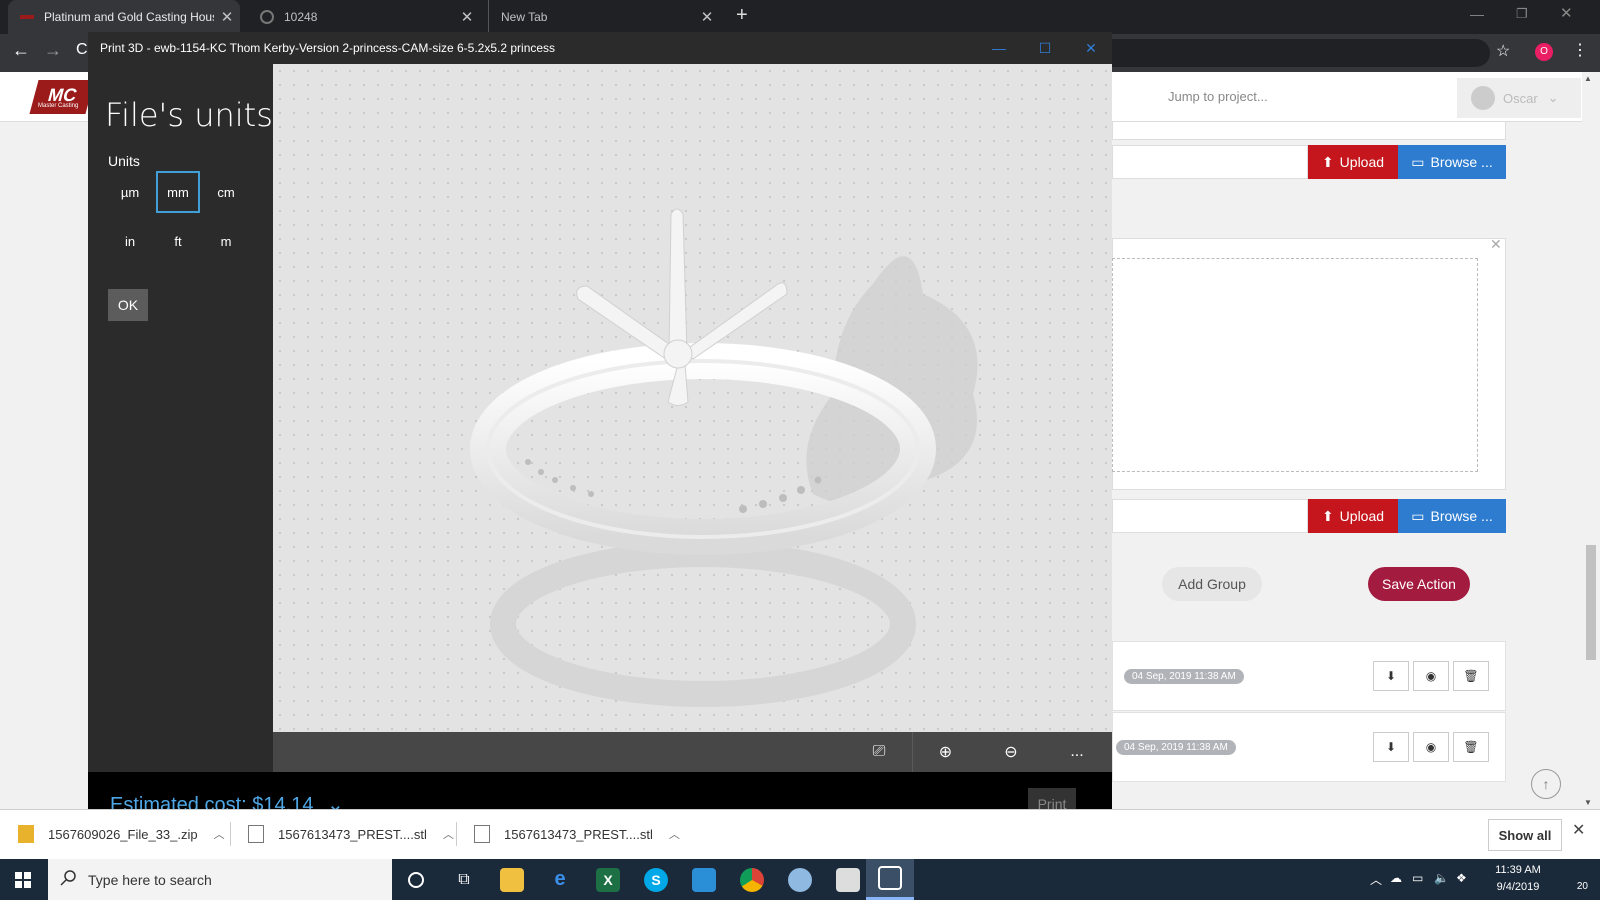 The width and height of the screenshot is (1600, 900). What do you see at coordinates (1461, 878) in the screenshot?
I see `dropbox-icon: ❖` at bounding box center [1461, 878].